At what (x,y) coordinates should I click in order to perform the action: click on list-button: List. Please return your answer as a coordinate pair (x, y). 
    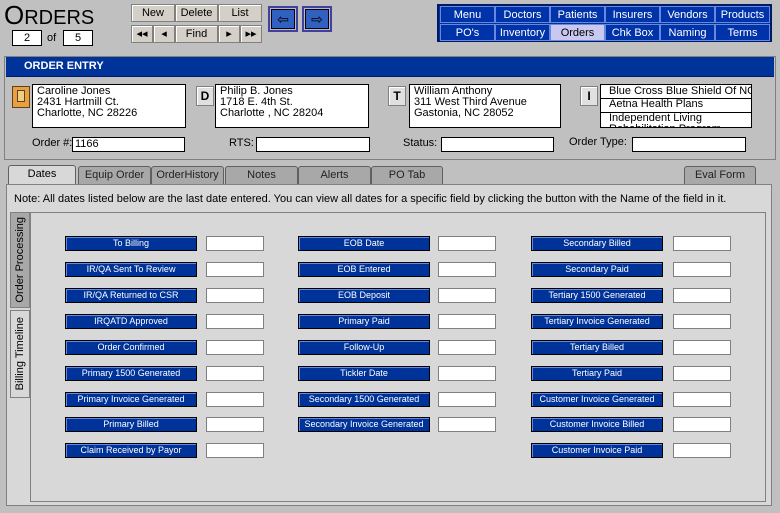
    Looking at the image, I should click on (240, 13).